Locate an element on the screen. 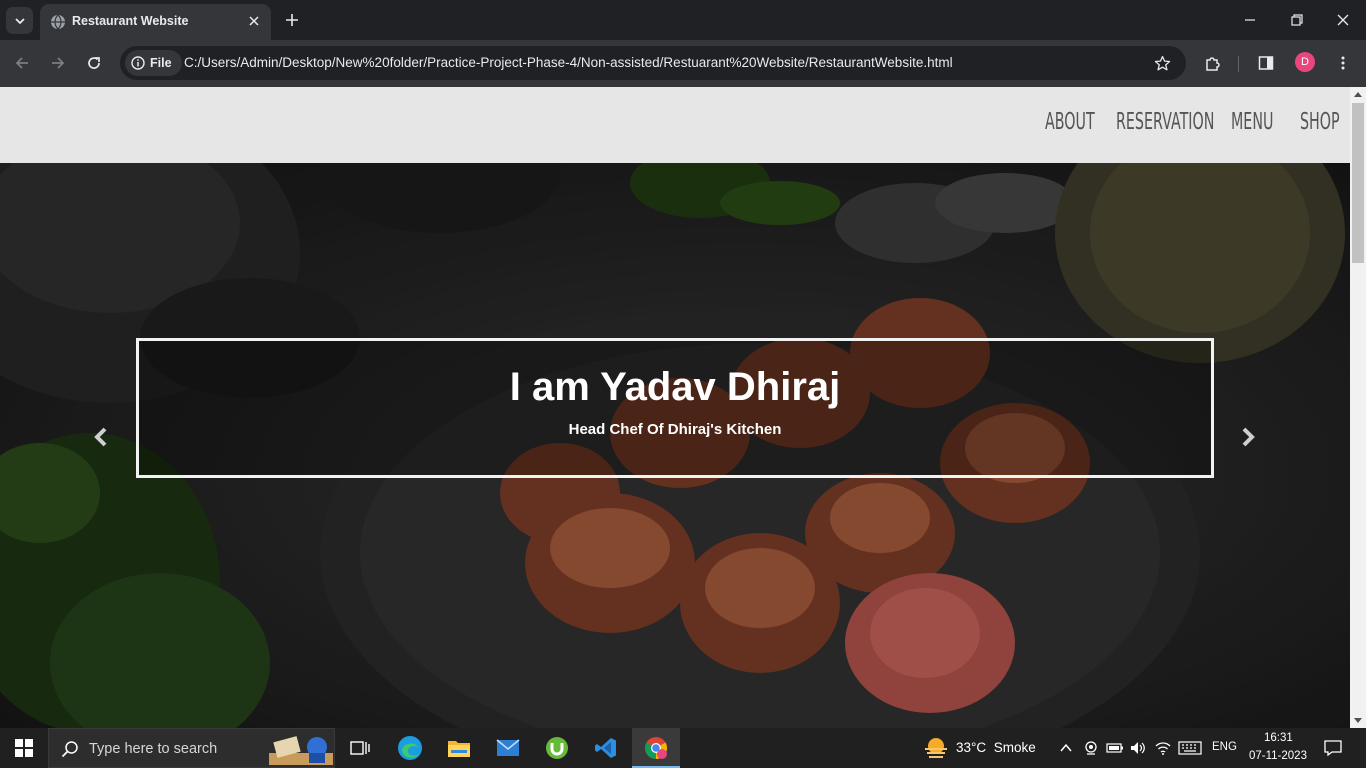 This screenshot has height=768, width=1366. tab-search-button is located at coordinates (19, 20).